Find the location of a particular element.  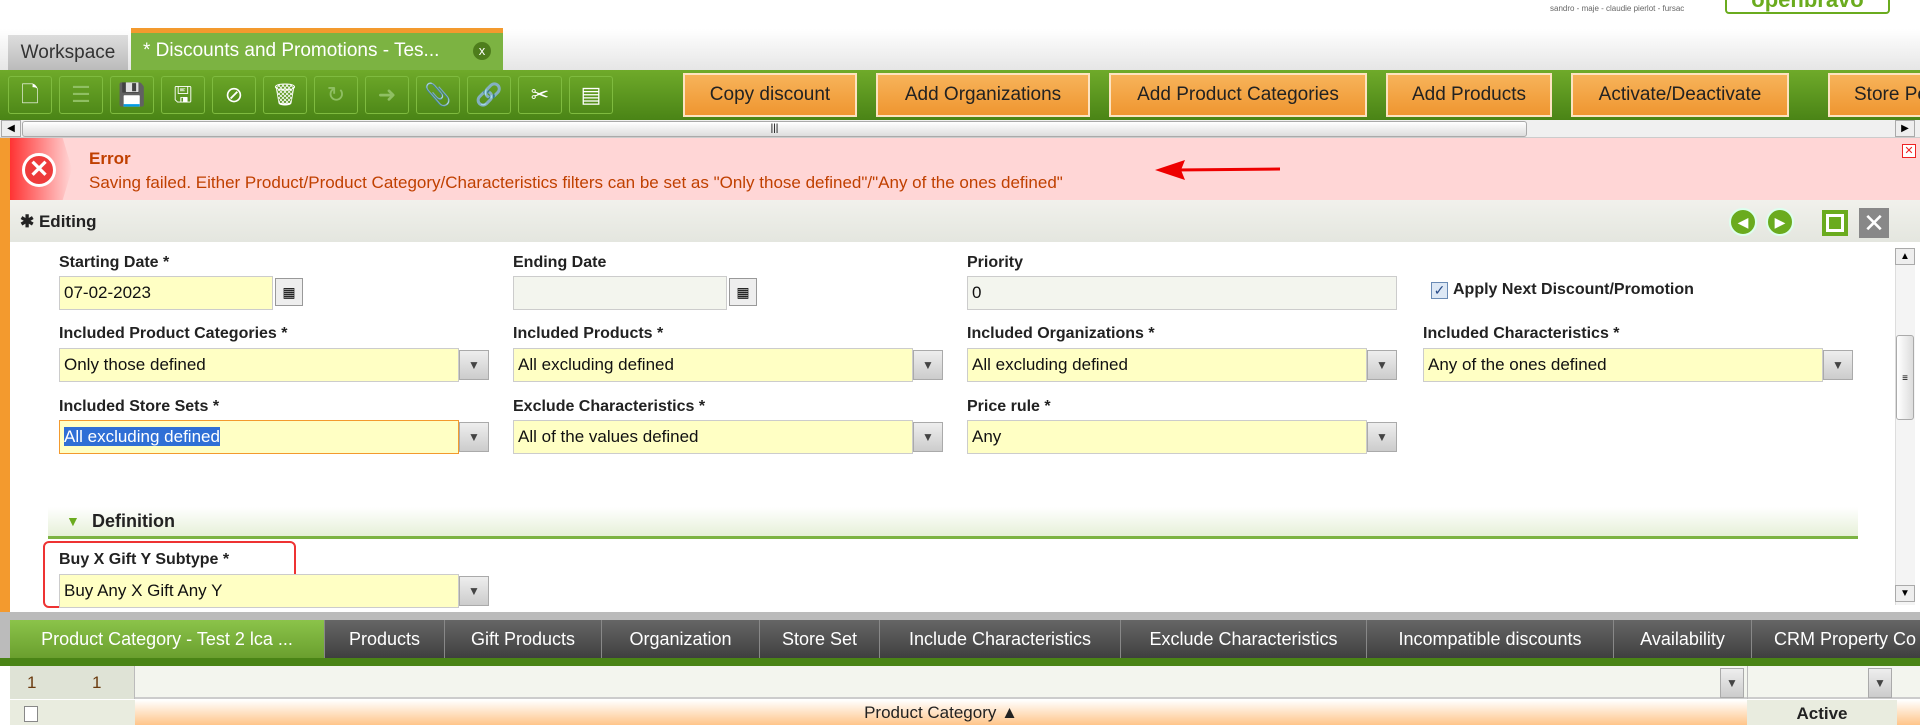

select-all-checkbox is located at coordinates (31, 714).